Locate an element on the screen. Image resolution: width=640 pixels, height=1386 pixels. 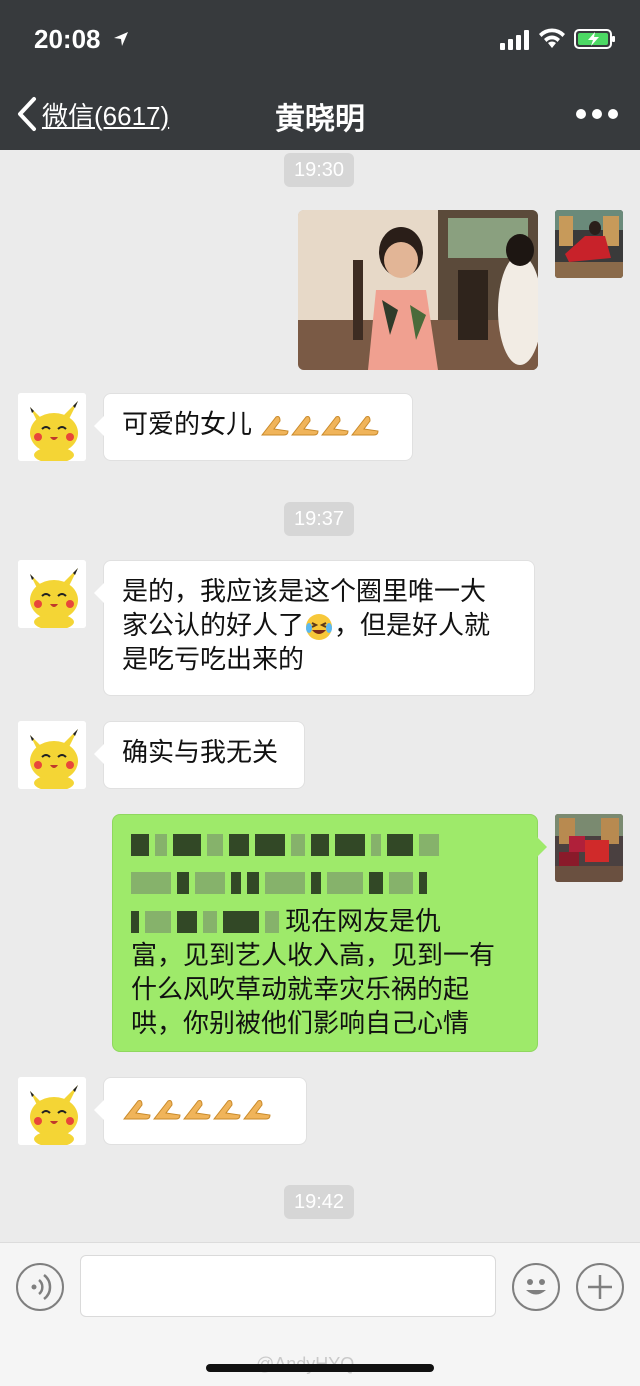
location-arrow-icon is located at coordinates (121, 39).